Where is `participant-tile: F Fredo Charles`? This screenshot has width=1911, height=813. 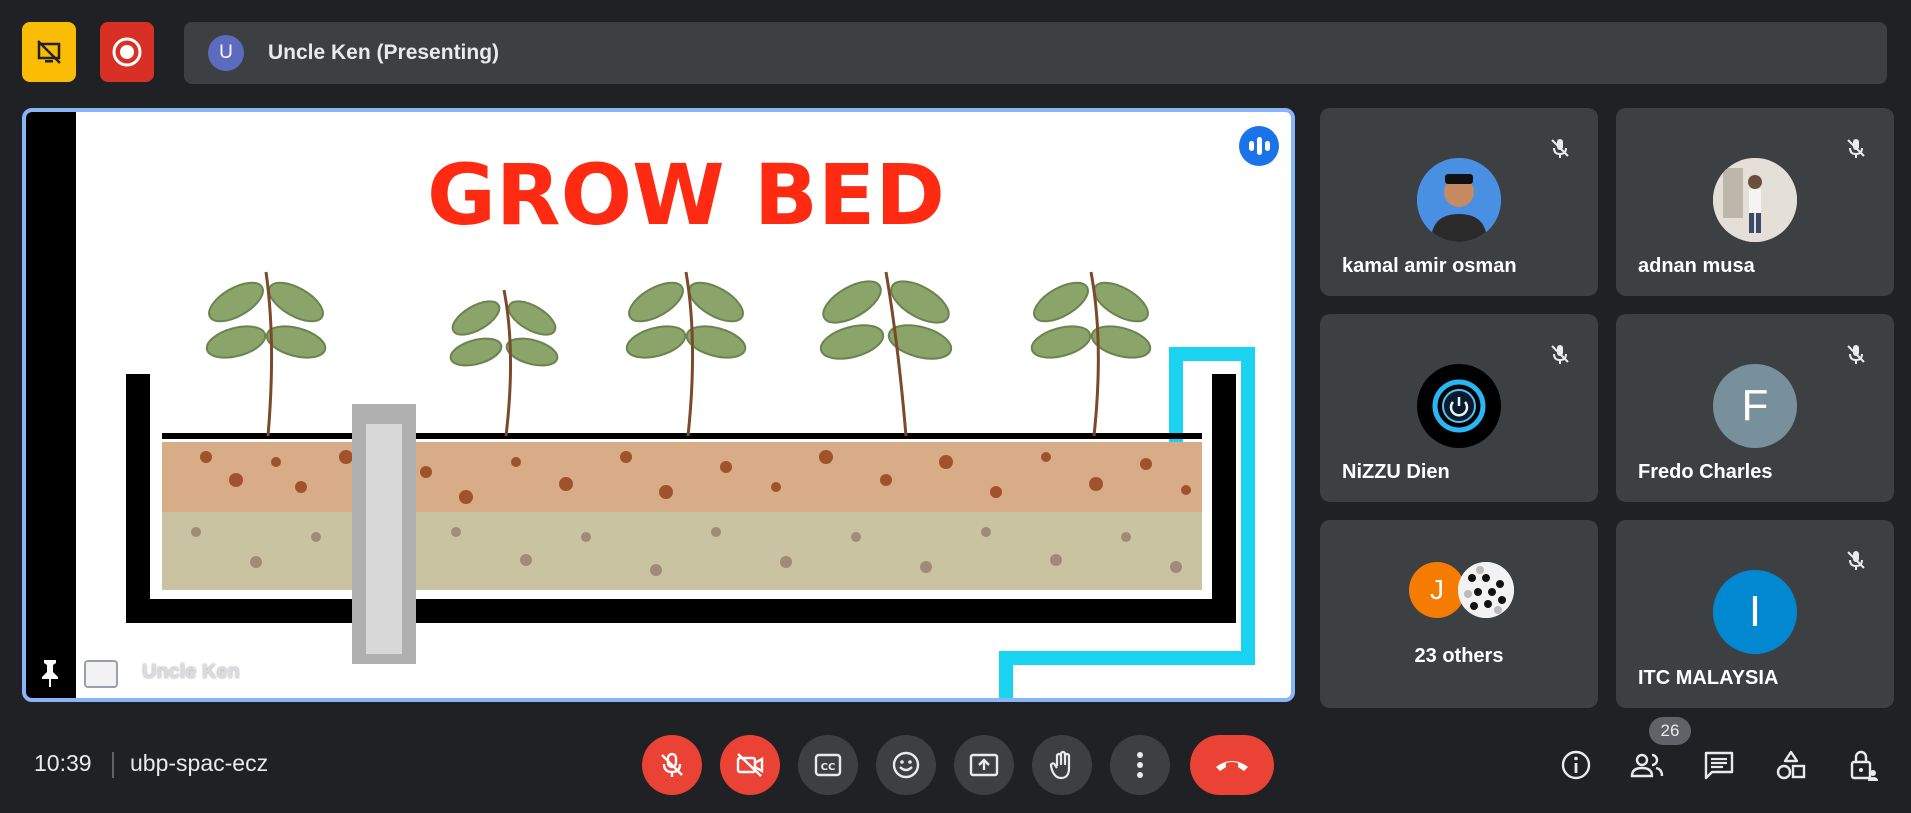
participant-tile: F Fredo Charles is located at coordinates (1755, 408).